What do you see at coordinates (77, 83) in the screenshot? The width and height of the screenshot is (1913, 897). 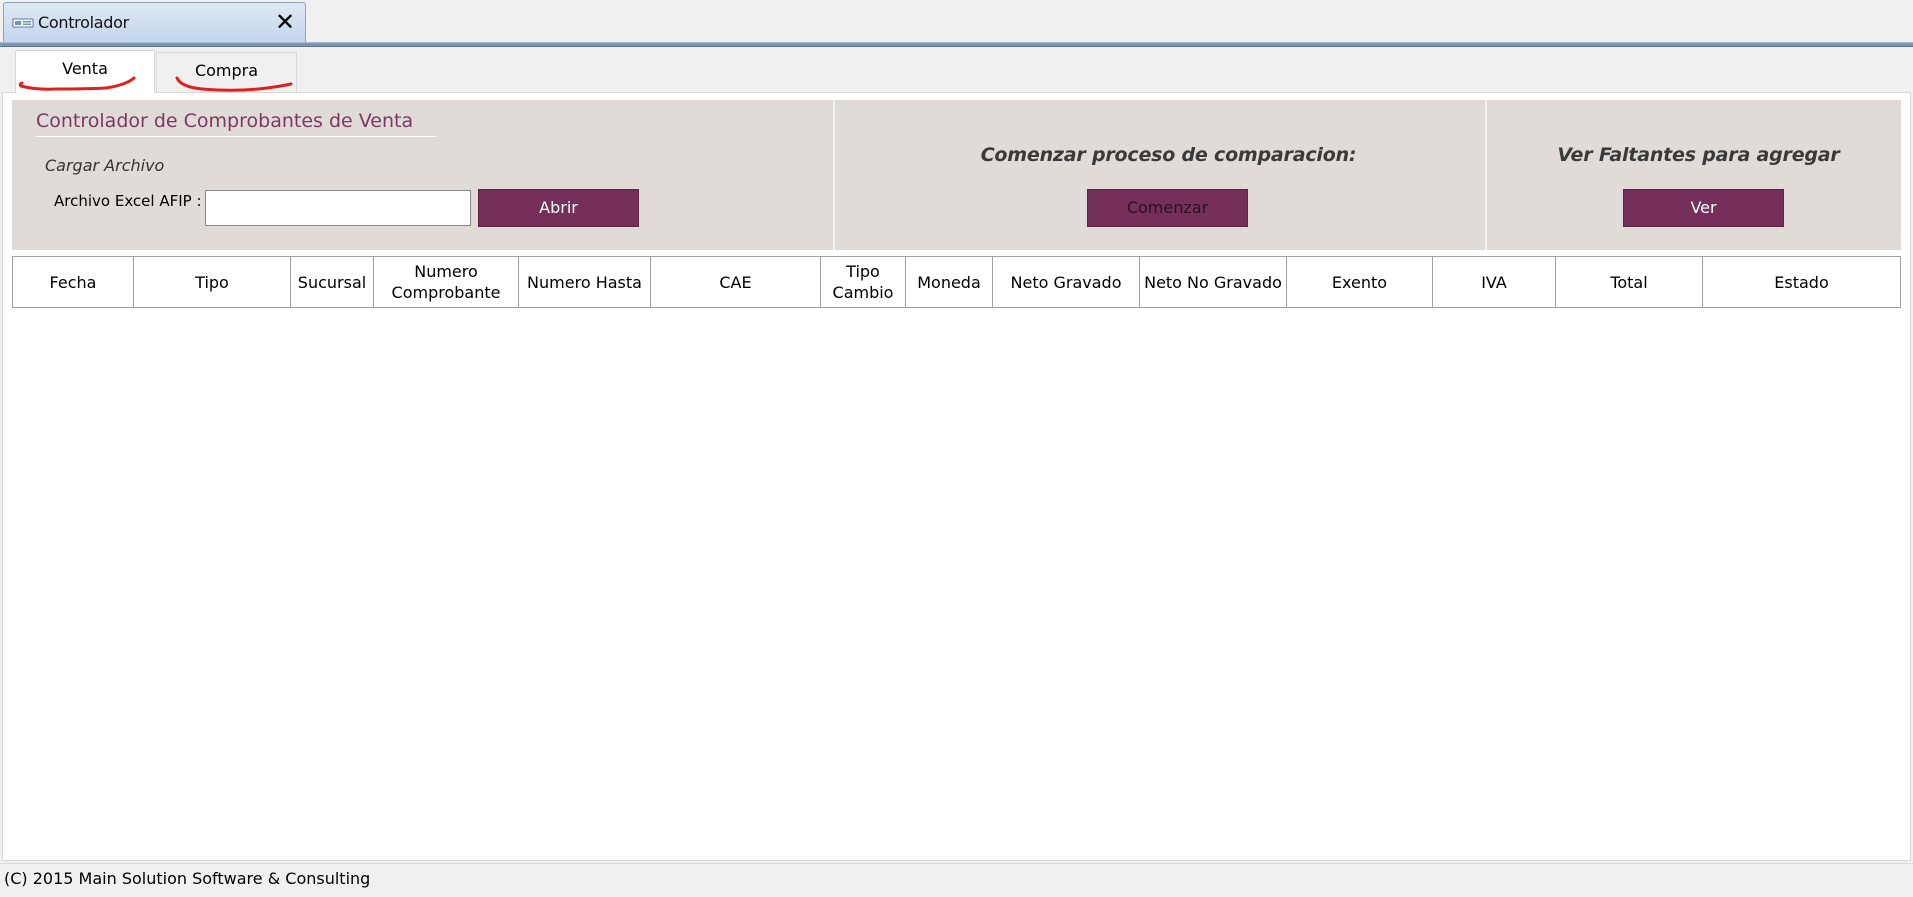 I see `annotation-underline-venta` at bounding box center [77, 83].